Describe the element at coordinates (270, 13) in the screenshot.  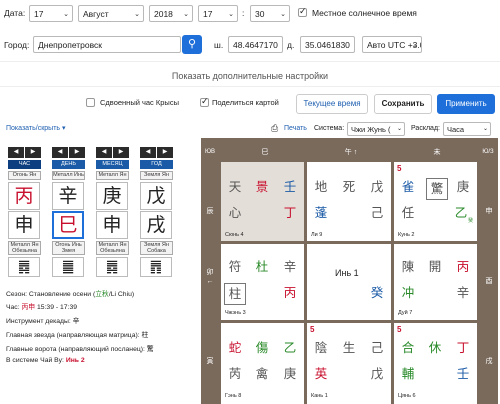
I see `minute-select: 30 ⌄` at that location.